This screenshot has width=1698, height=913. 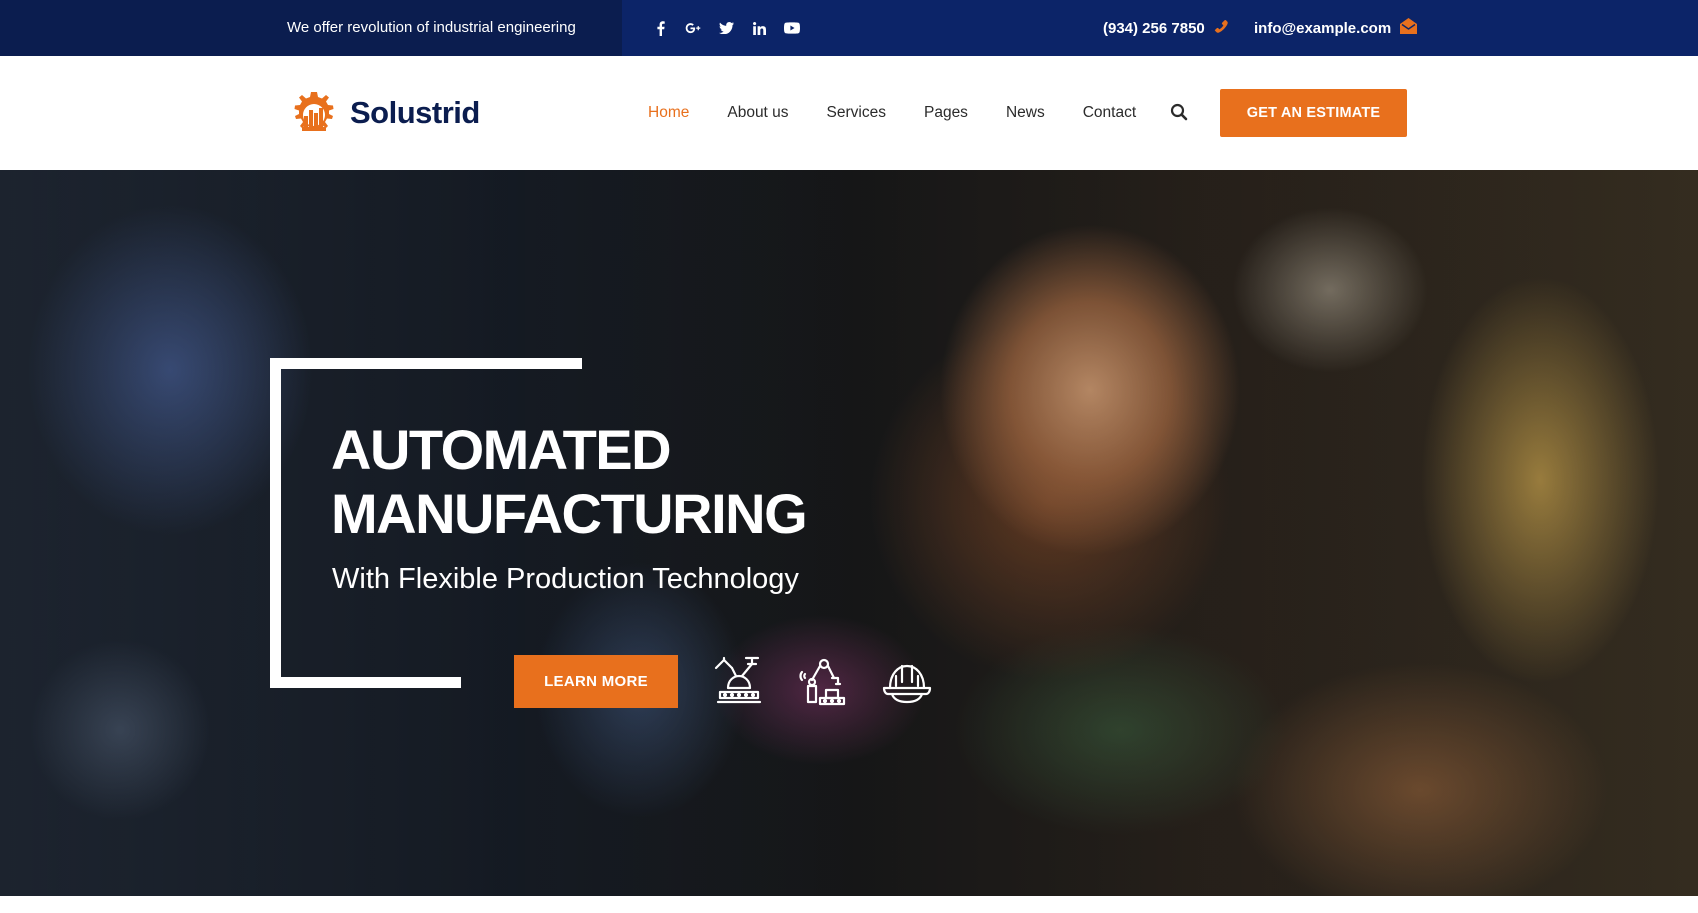 I want to click on hero-title-line-1: AUTOMATED, so click(x=501, y=449).